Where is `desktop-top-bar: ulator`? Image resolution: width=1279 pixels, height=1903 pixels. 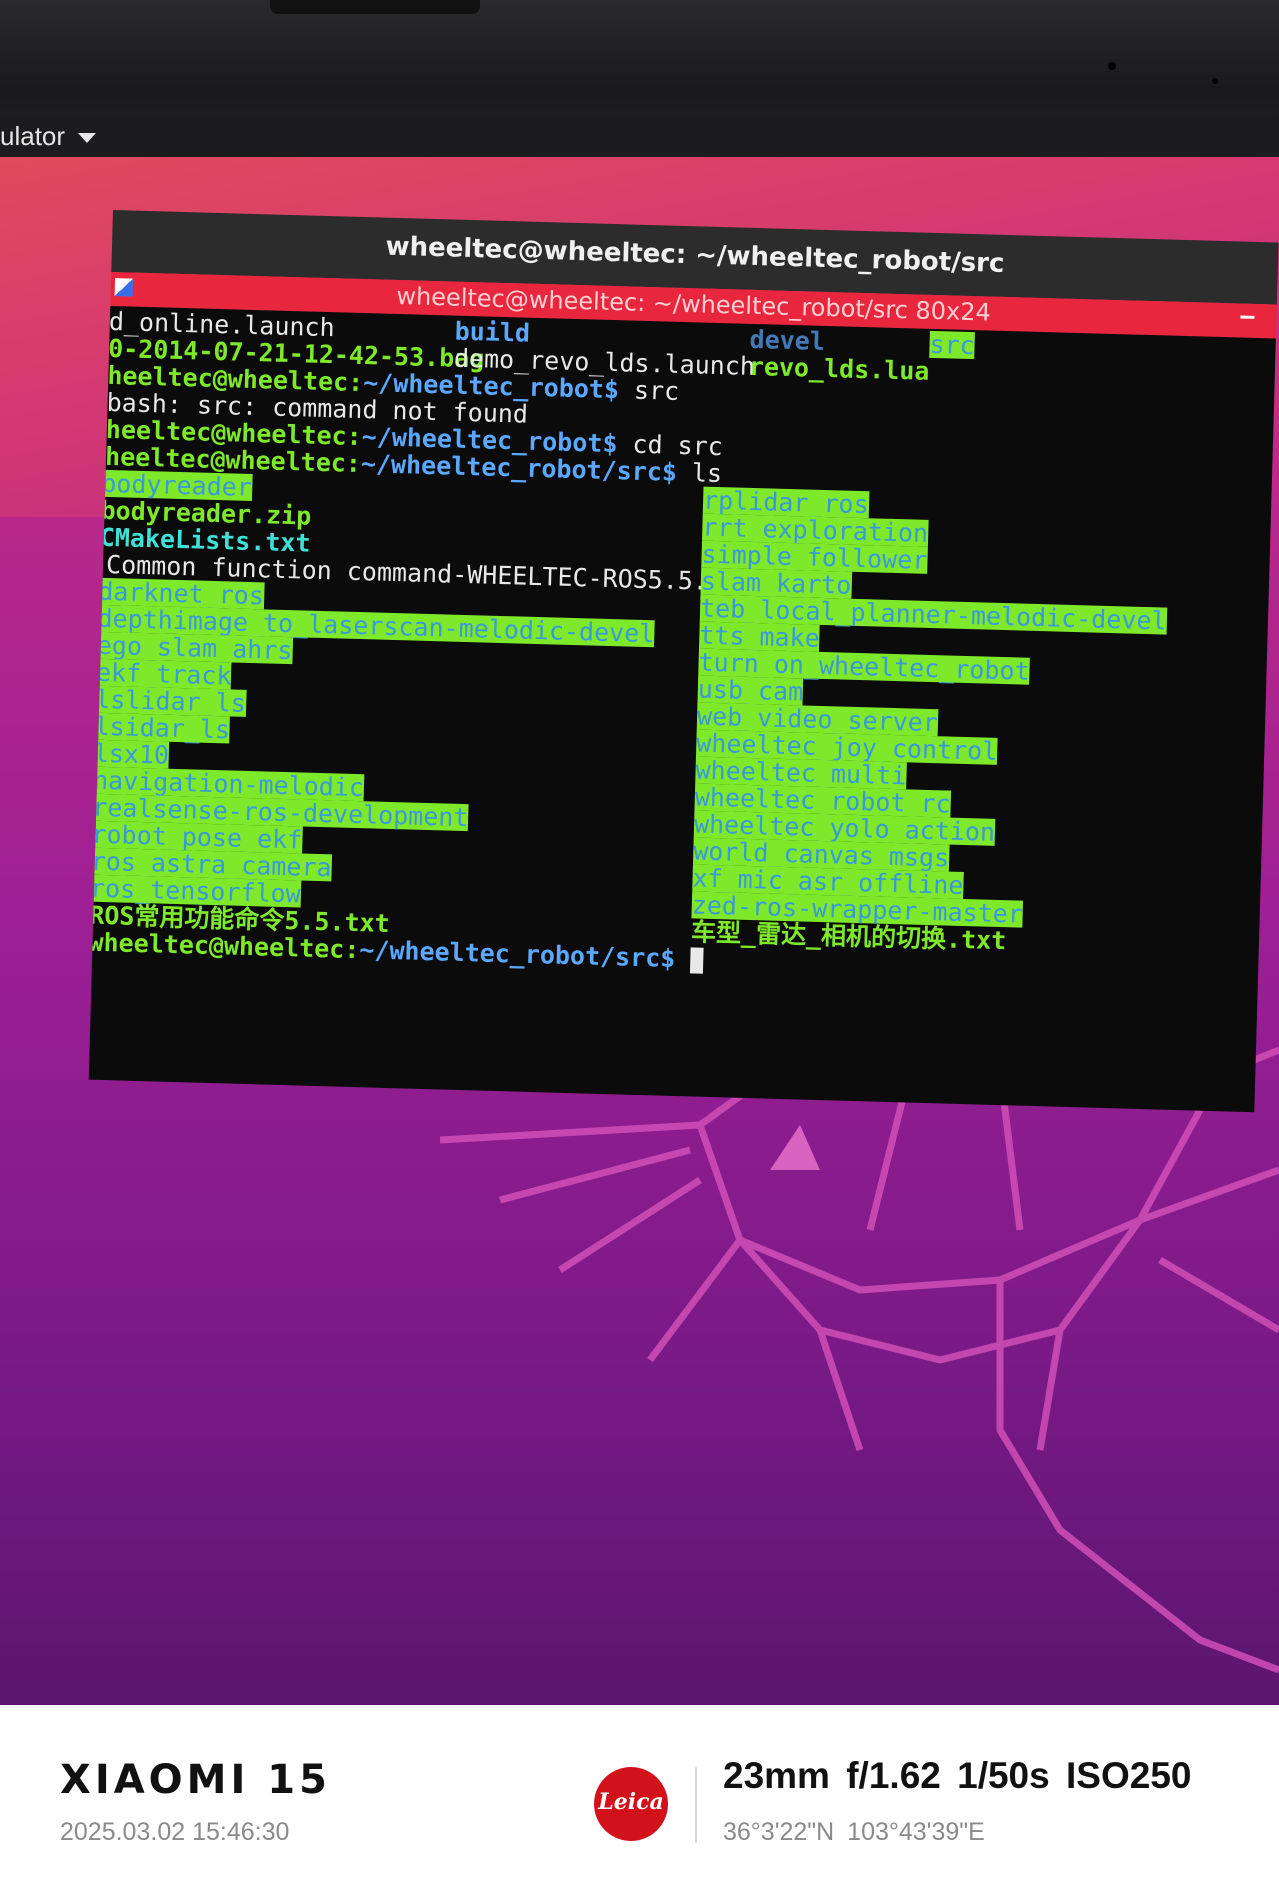
desktop-top-bar: ulator is located at coordinates (639, 136).